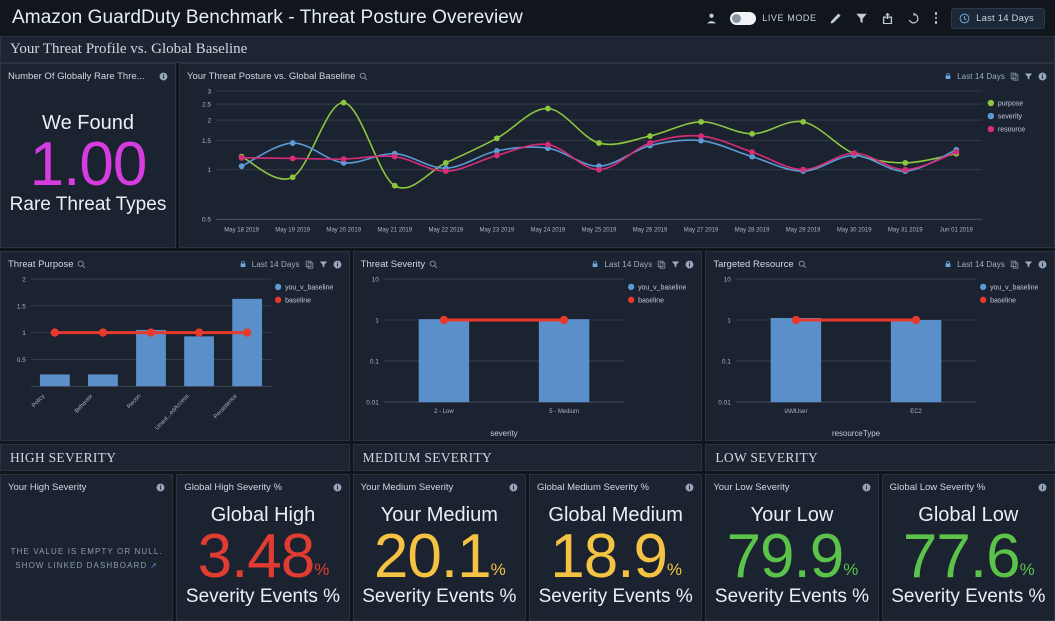  Describe the element at coordinates (743, 18) in the screenshot. I see `live-mode-toggle` at that location.